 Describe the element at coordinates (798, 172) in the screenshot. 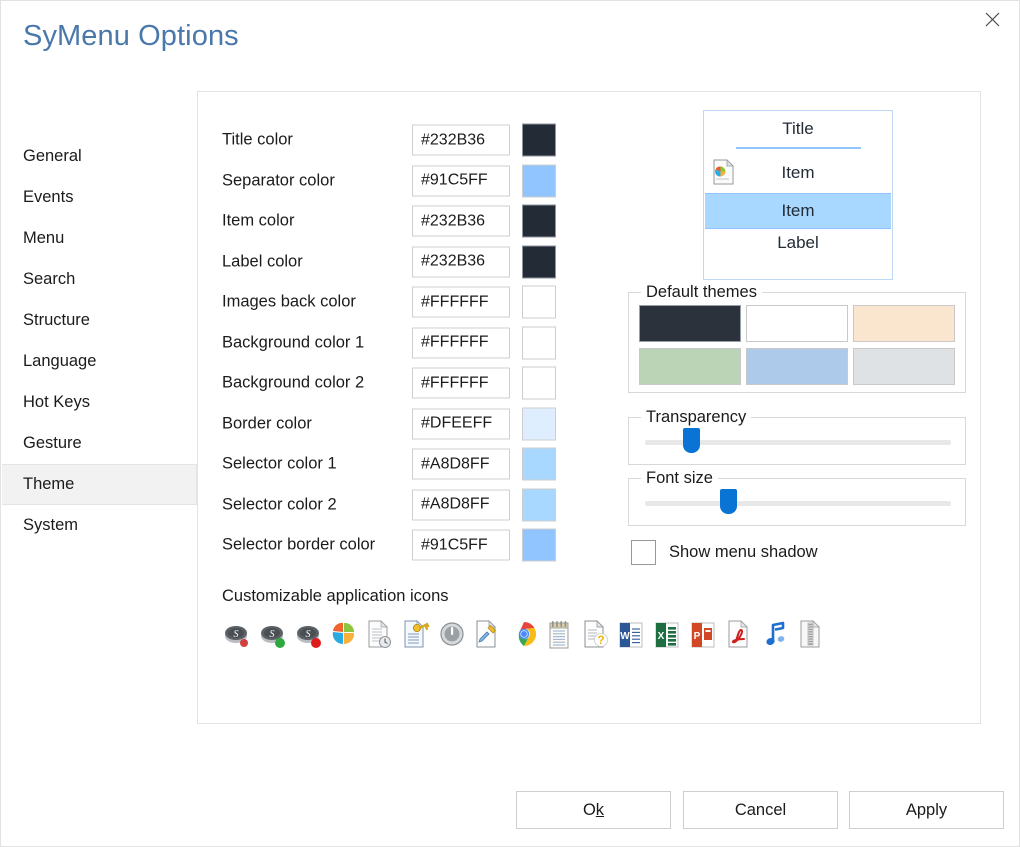

I see `preview-item-1: Item` at that location.